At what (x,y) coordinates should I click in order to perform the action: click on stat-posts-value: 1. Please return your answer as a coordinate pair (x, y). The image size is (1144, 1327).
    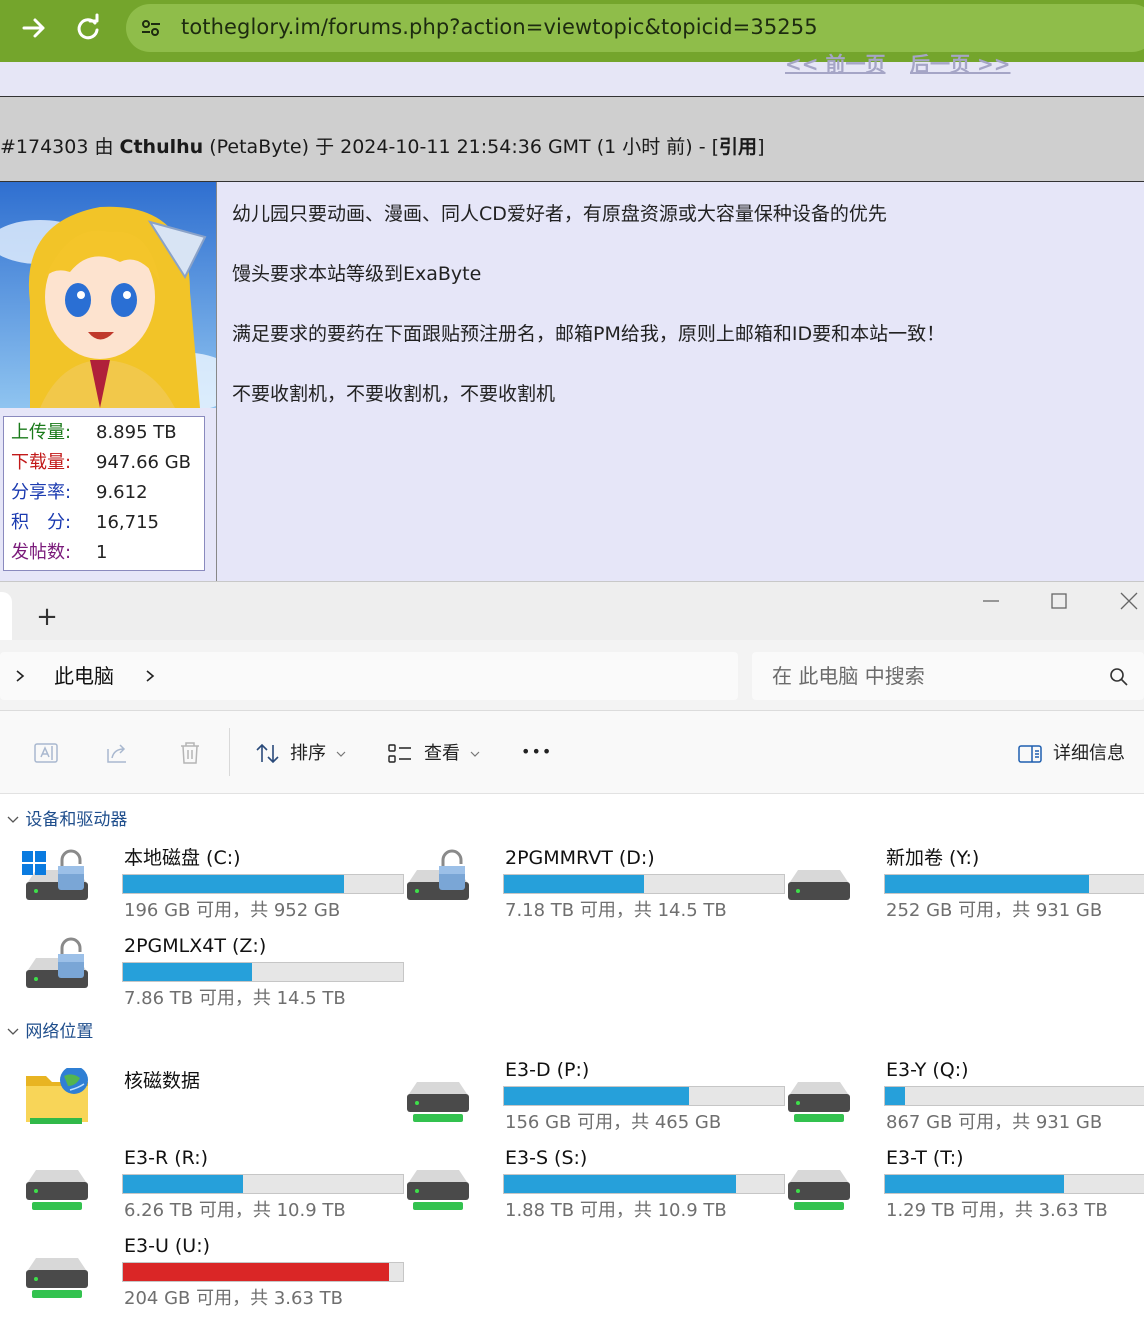
    Looking at the image, I should click on (102, 552).